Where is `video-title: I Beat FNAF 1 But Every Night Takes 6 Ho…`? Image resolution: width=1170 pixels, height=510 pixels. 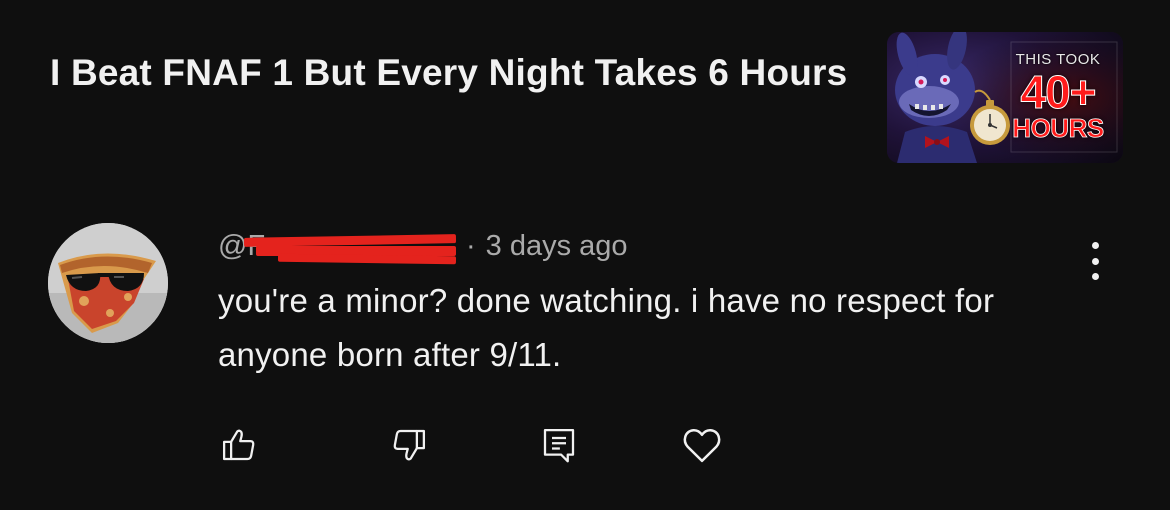
video-title: I Beat FNAF 1 But Every Night Takes 6 Ho… is located at coordinates (450, 73).